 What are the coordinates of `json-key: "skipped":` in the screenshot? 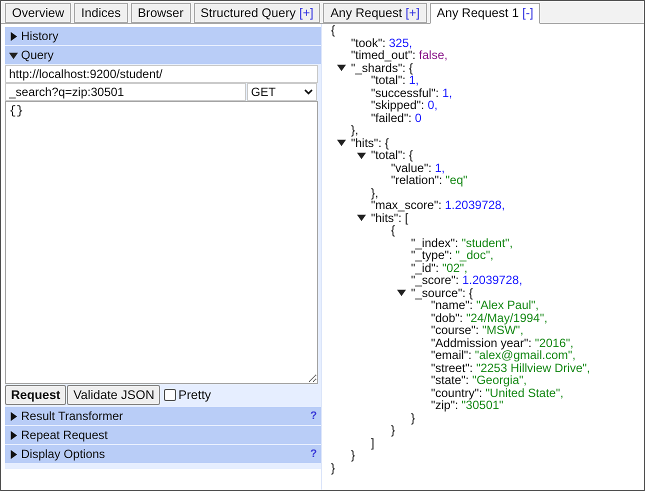 It's located at (399, 105).